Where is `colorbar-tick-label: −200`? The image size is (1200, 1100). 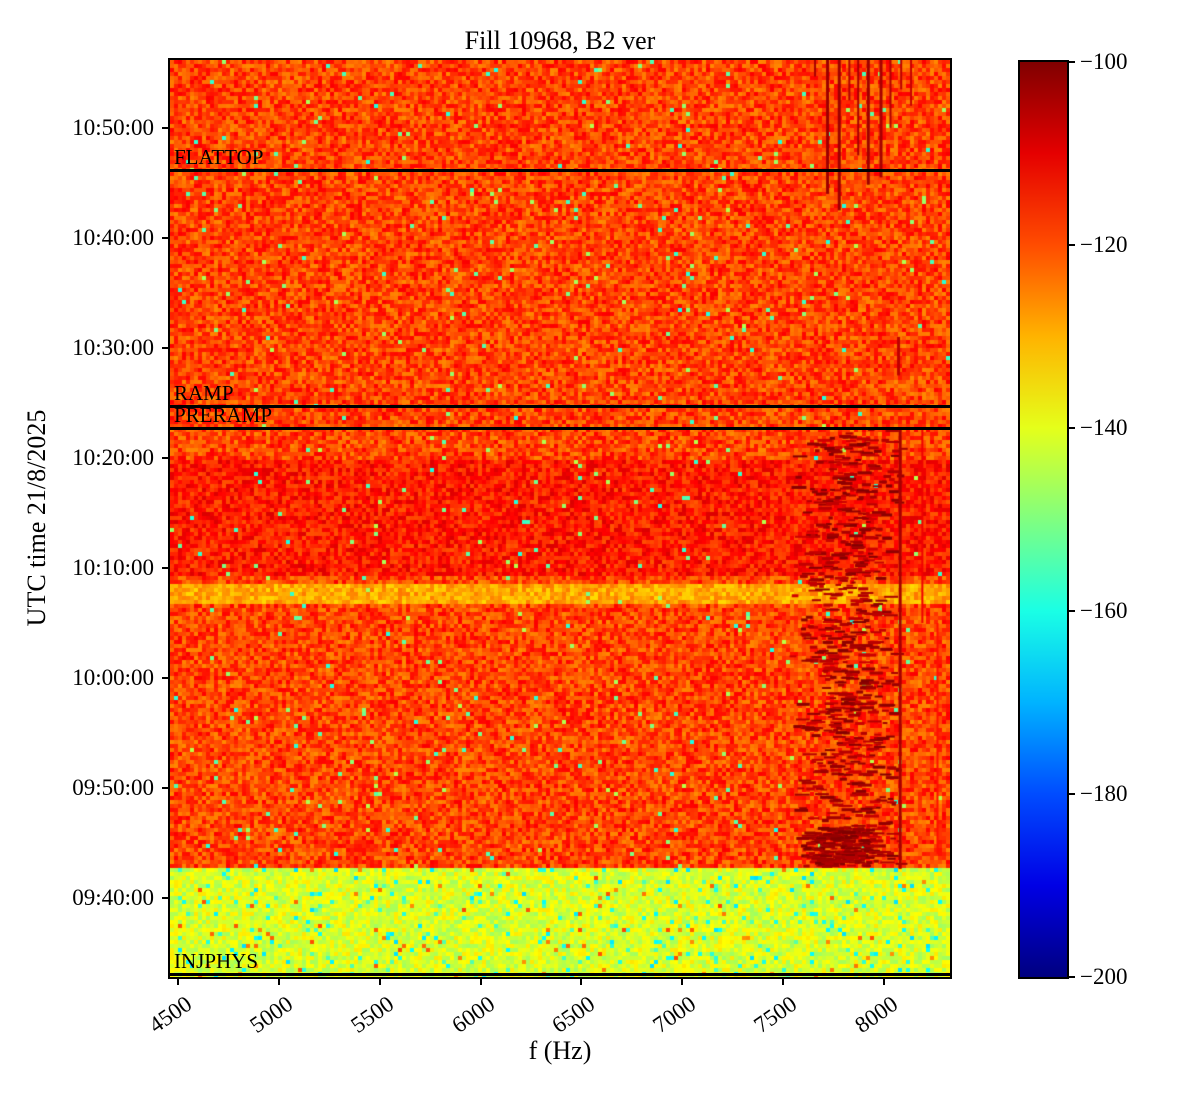 colorbar-tick-label: −200 is located at coordinates (1104, 976).